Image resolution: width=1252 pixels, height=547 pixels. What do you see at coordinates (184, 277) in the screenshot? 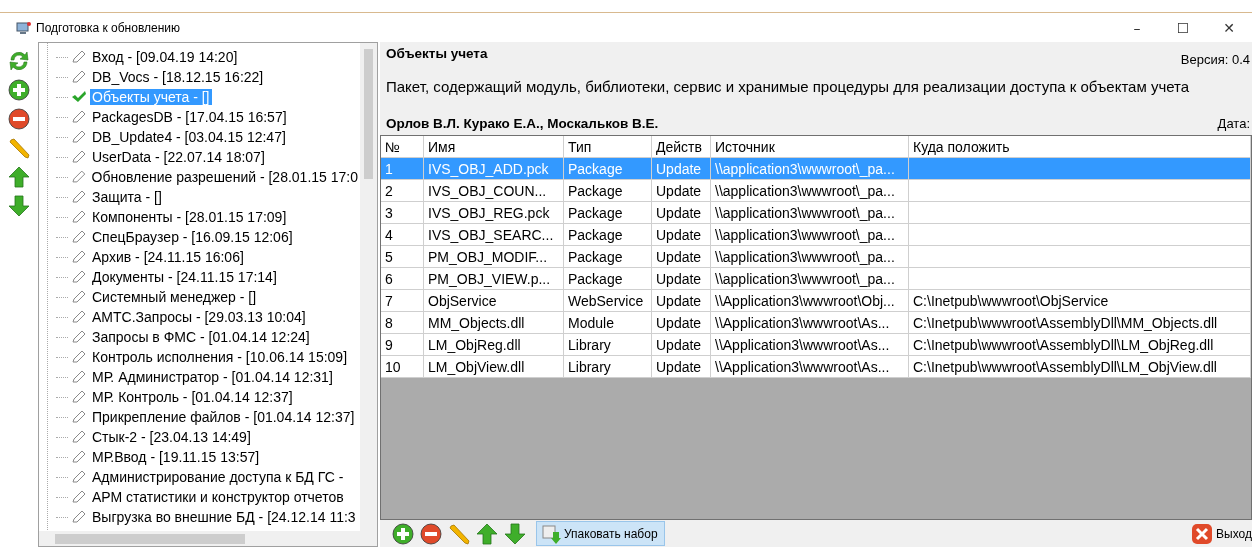
I see `tree-item: Документы - [24.11.15 17:14]` at bounding box center [184, 277].